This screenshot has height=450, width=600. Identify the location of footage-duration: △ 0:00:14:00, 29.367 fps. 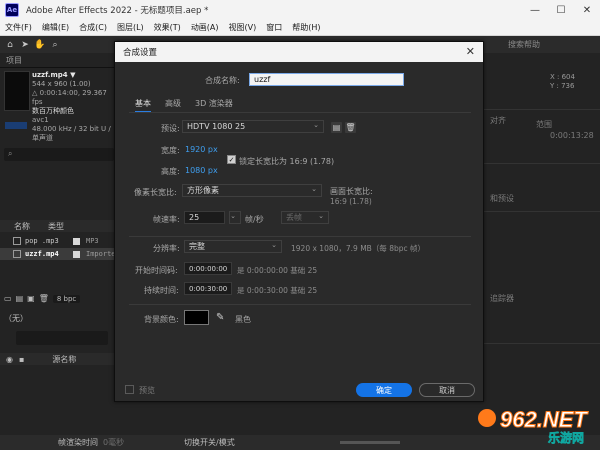
(69, 97).